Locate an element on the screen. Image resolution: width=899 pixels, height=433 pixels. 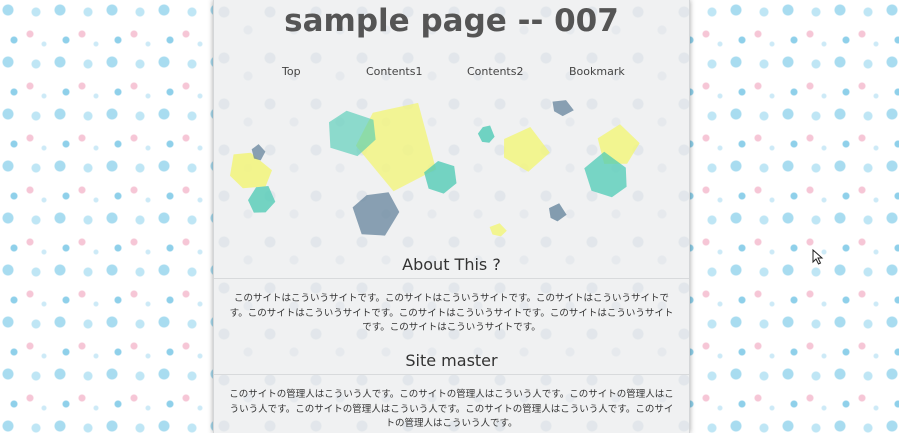
site-master-heading: Site master is located at coordinates (451, 360).